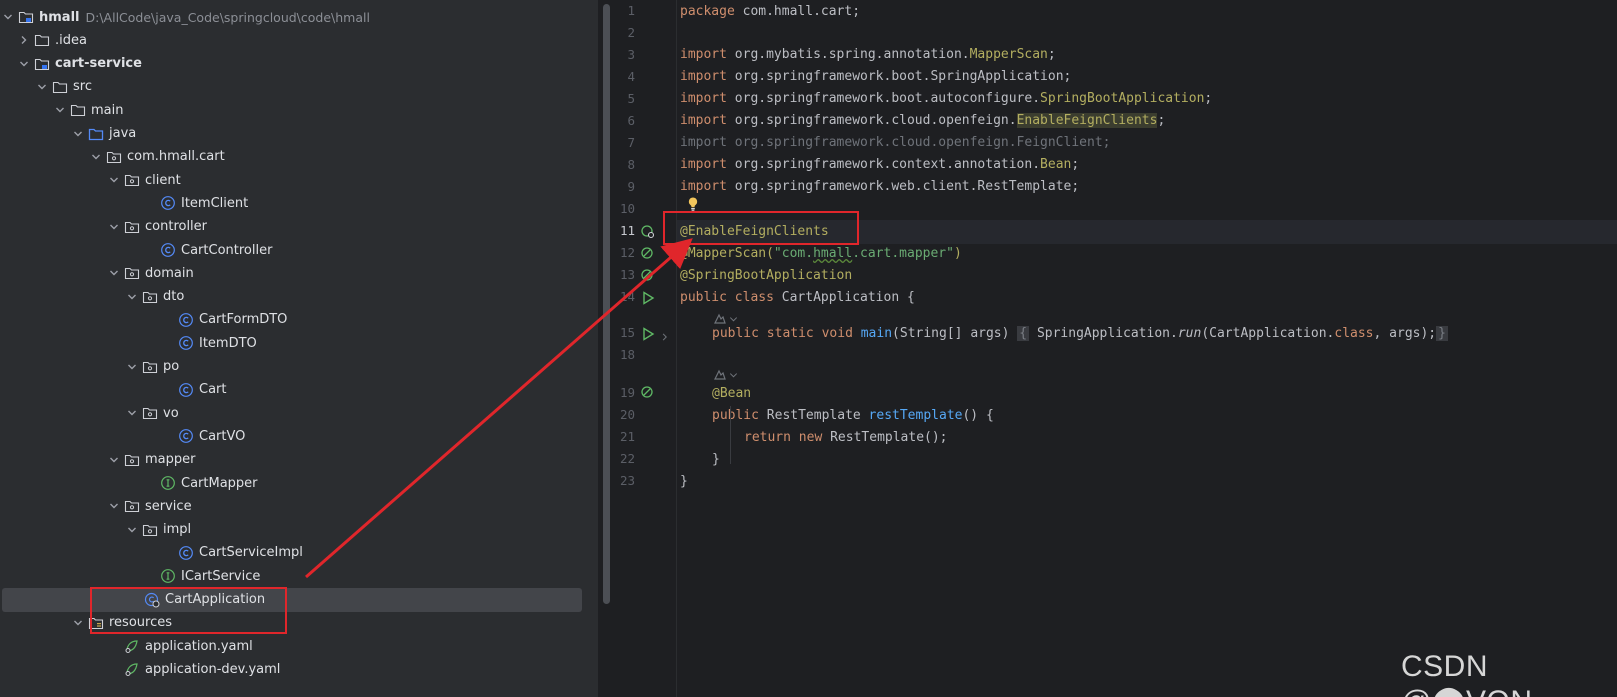  Describe the element at coordinates (291, 320) in the screenshot. I see `tree-item: CartFormDTO` at that location.